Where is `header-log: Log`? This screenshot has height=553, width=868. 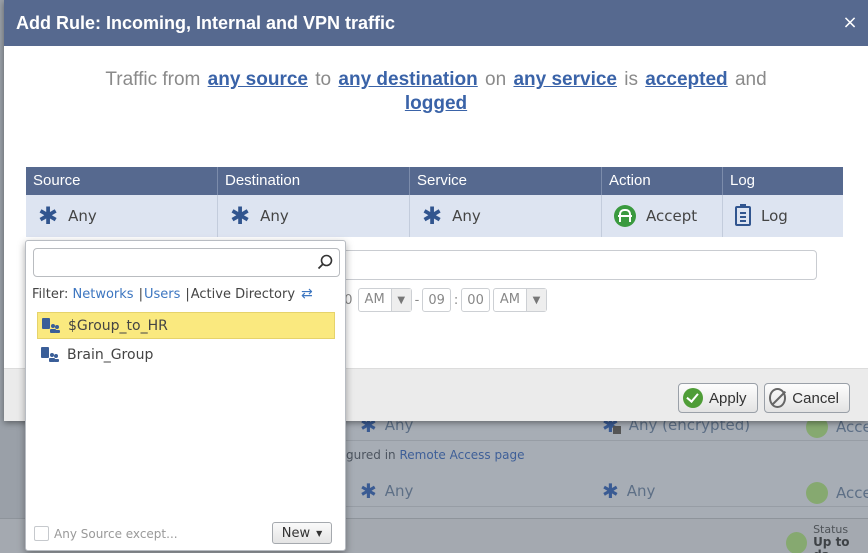 header-log: Log is located at coordinates (743, 180).